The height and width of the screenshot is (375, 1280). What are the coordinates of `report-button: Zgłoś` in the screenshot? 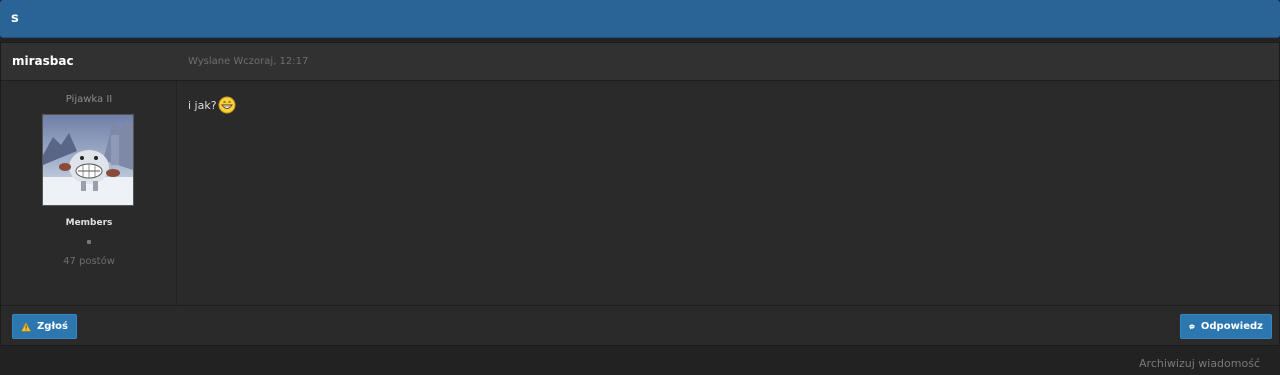 It's located at (44, 326).